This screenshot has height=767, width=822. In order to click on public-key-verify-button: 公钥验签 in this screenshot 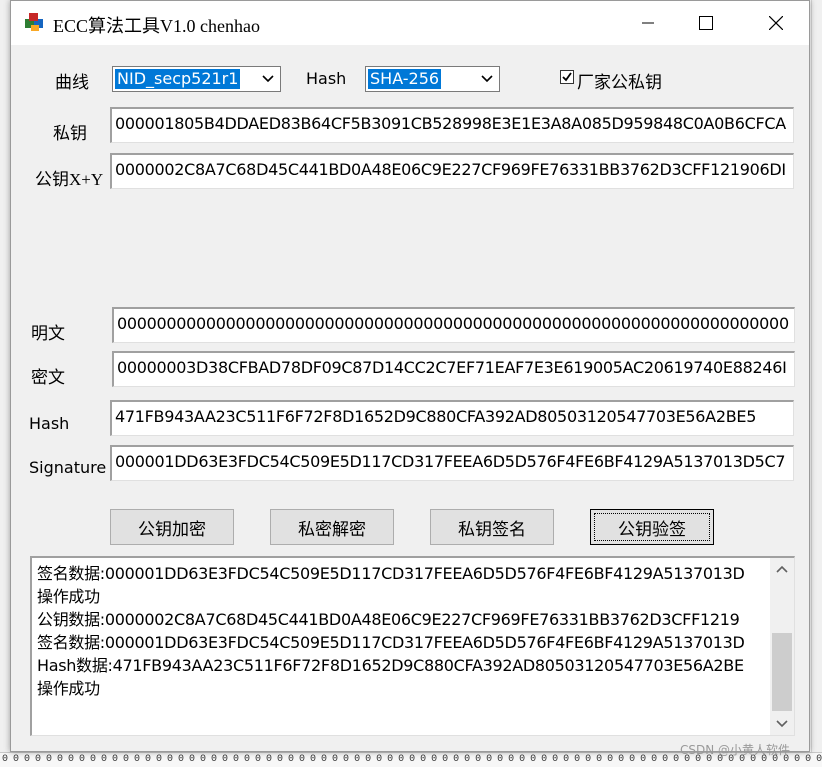, I will do `click(652, 527)`.